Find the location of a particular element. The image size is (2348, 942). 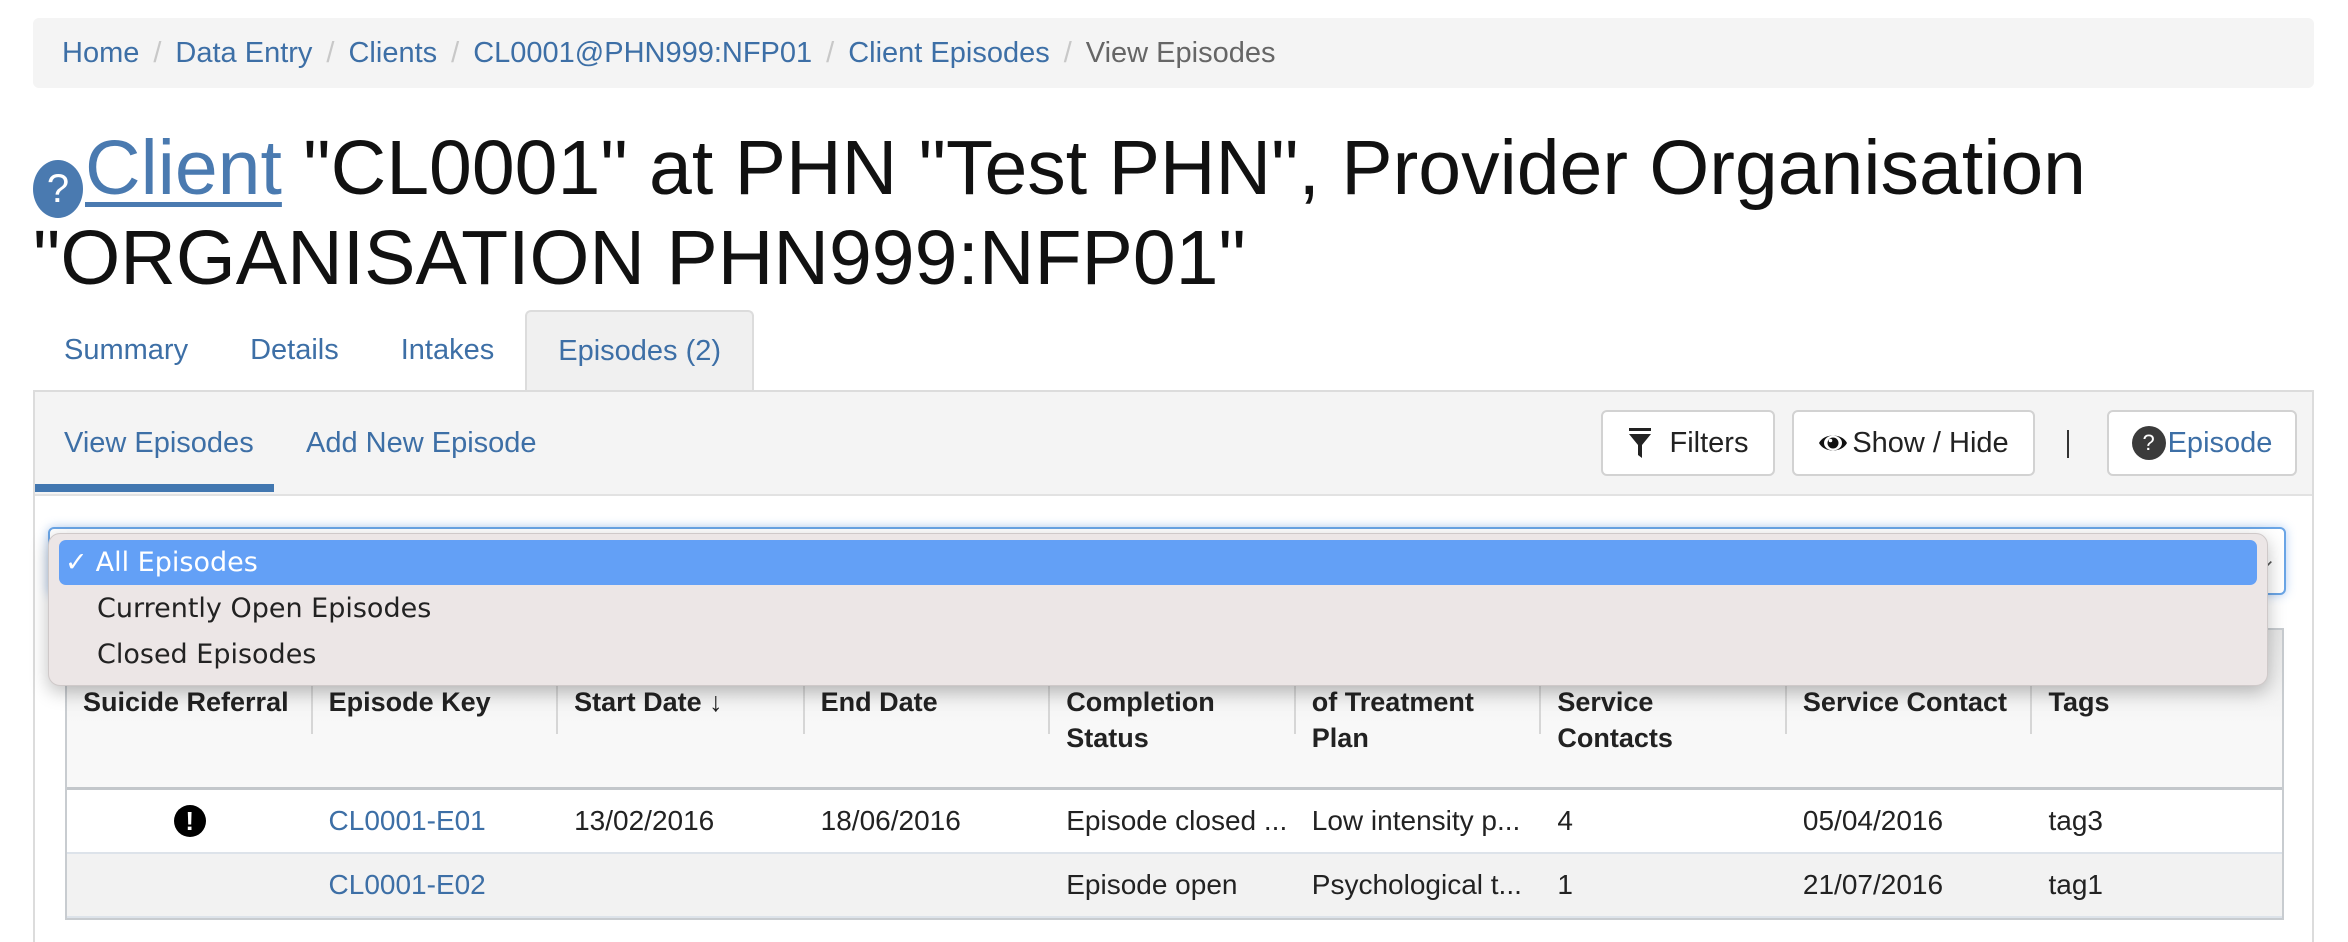

breadcrumb-clients: Clients is located at coordinates (392, 53).